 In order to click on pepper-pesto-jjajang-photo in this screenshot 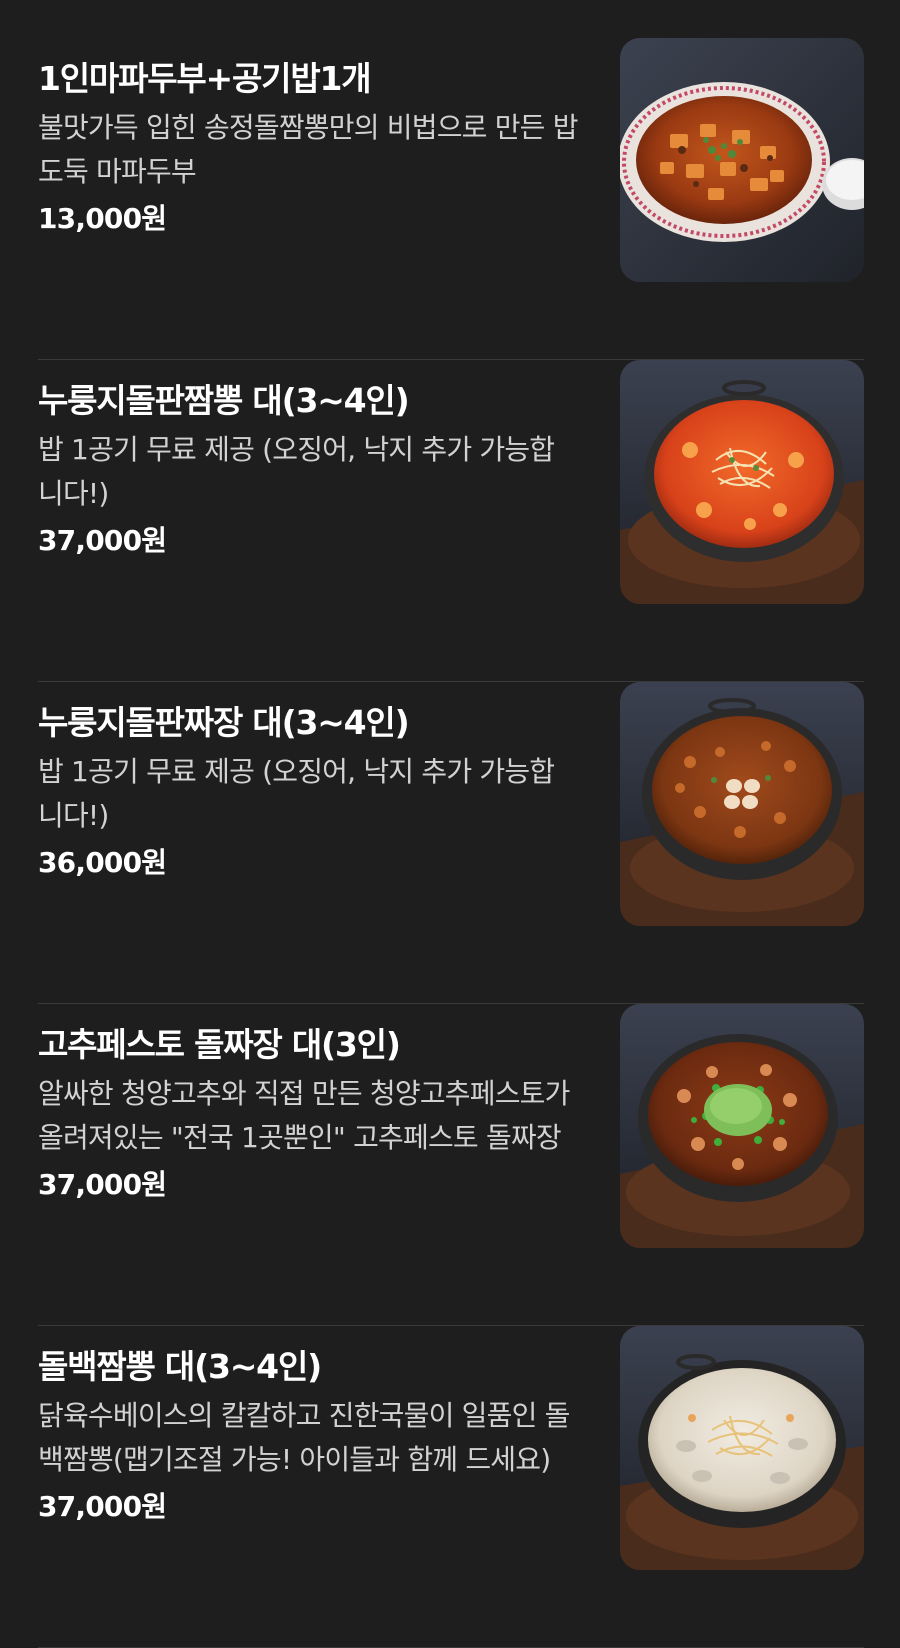, I will do `click(742, 1126)`.